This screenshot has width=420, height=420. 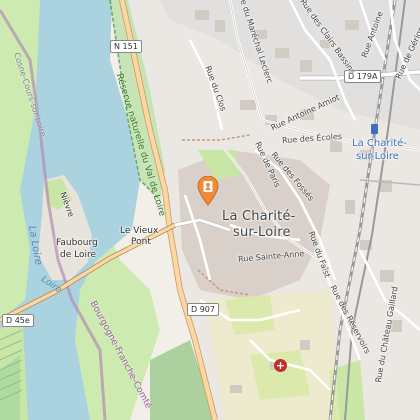 I want to click on station-label-line1: La Charité-, so click(x=379, y=143).